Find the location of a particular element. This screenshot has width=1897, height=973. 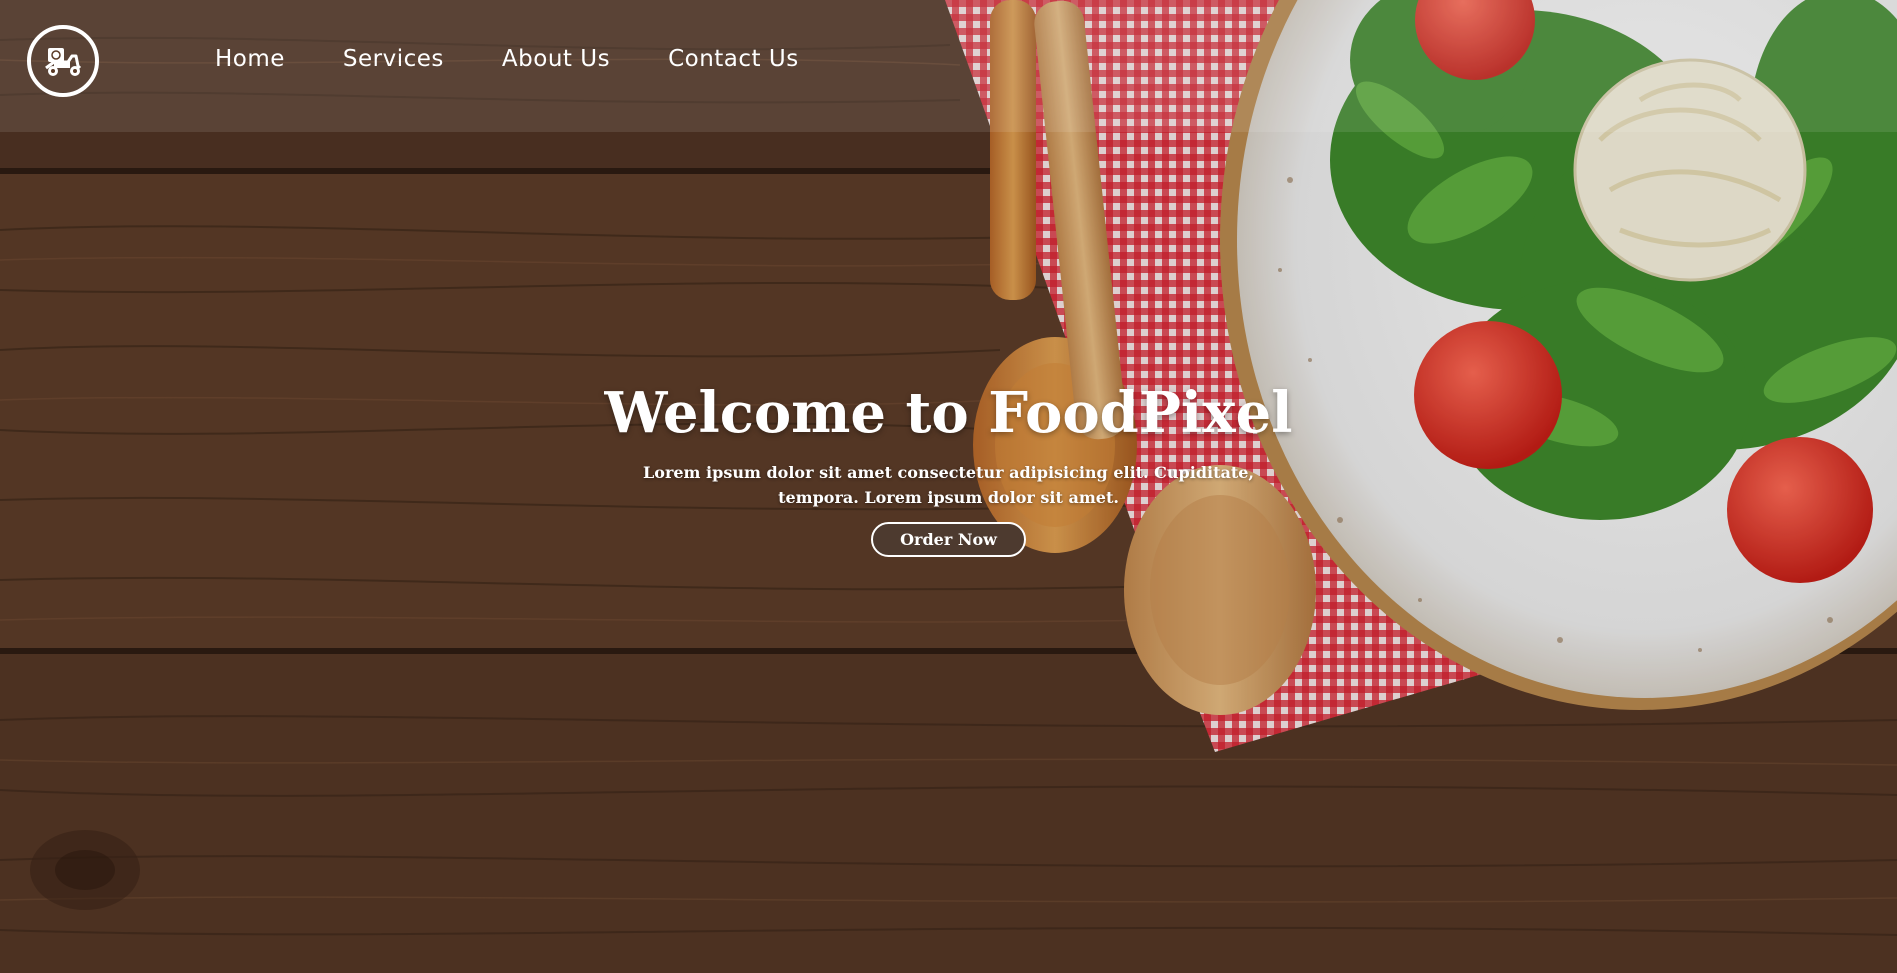

order-now-button: Order Now is located at coordinates (948, 539).